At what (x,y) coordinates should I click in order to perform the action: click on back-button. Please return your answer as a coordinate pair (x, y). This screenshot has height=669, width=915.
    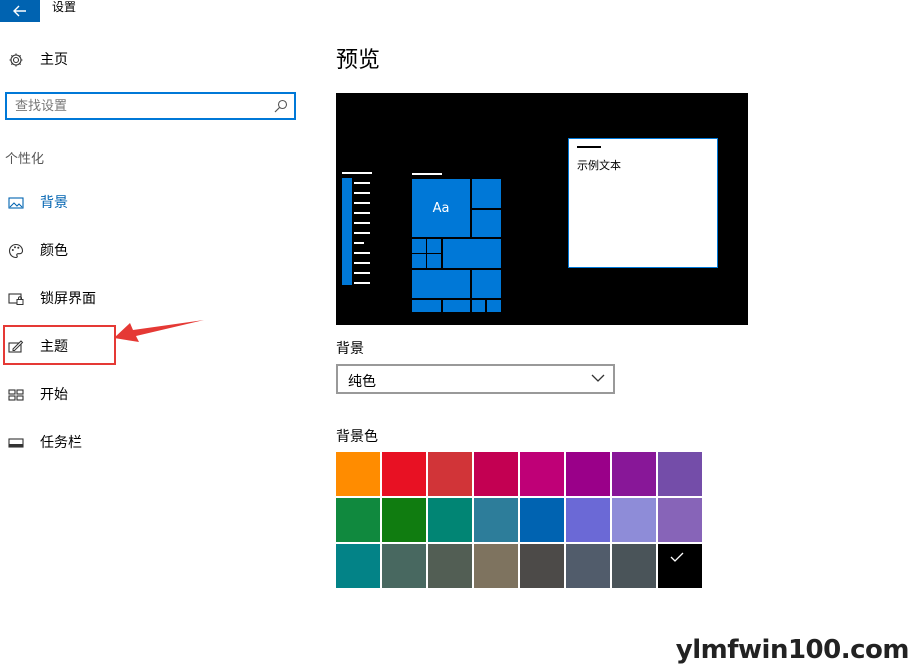
    Looking at the image, I should click on (20, 11).